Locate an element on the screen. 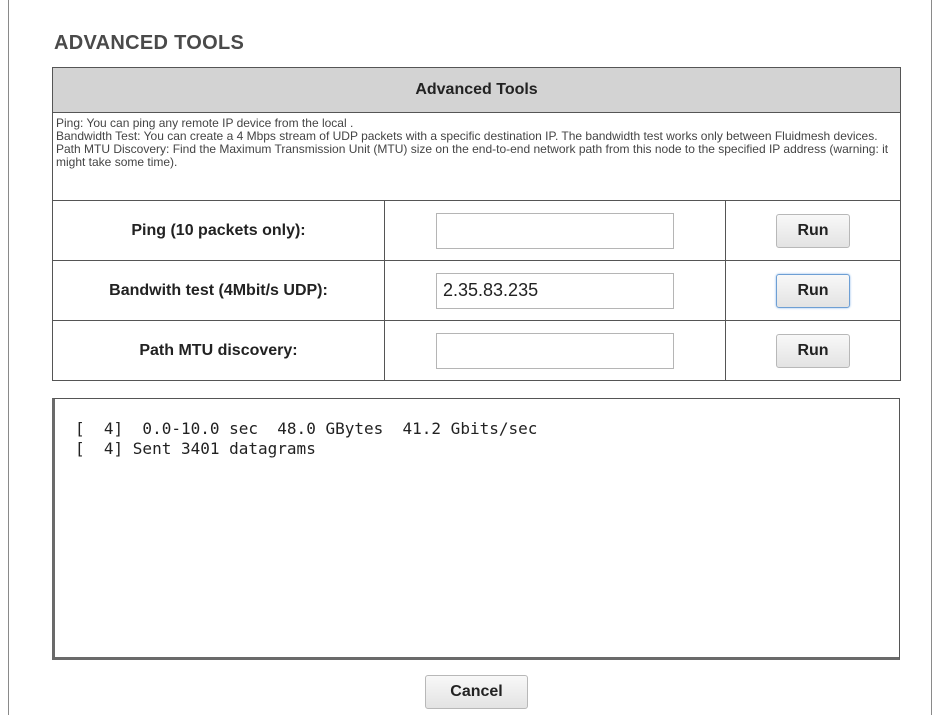 This screenshot has height=715, width=934. ping-run-button: Run is located at coordinates (813, 230).